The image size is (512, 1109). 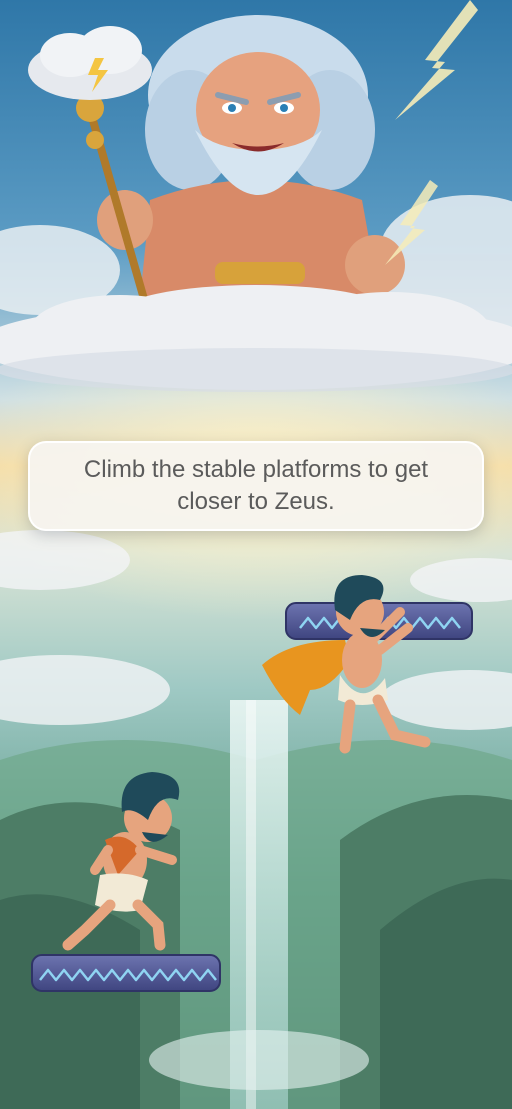 I want to click on platform-lower, so click(x=126, y=973).